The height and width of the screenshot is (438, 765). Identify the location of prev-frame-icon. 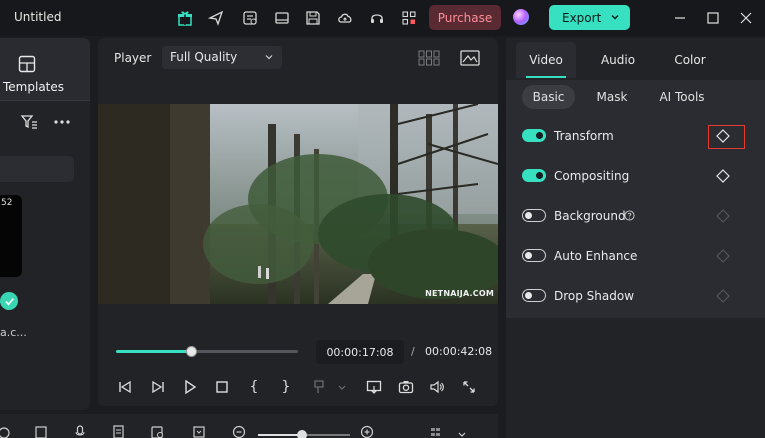
(125, 387).